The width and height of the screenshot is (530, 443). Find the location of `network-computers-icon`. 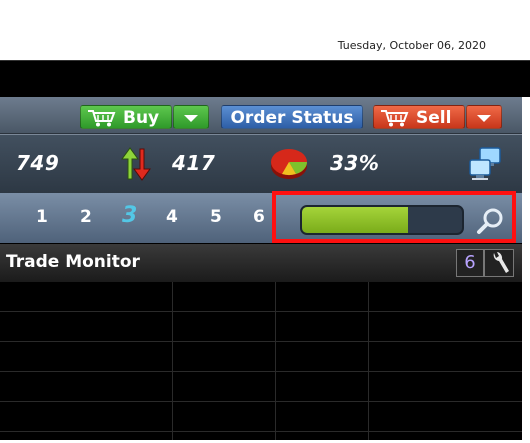

network-computers-icon is located at coordinates (486, 164).